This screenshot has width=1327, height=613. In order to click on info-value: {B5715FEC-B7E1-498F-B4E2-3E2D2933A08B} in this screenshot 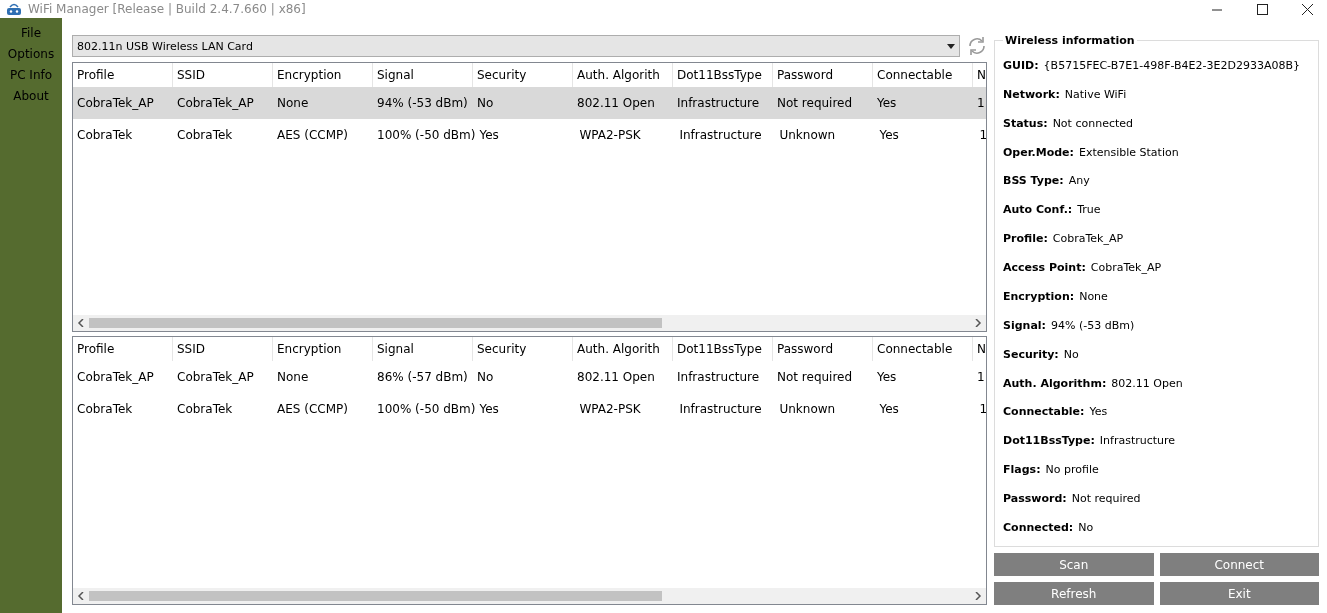, I will do `click(1171, 65)`.